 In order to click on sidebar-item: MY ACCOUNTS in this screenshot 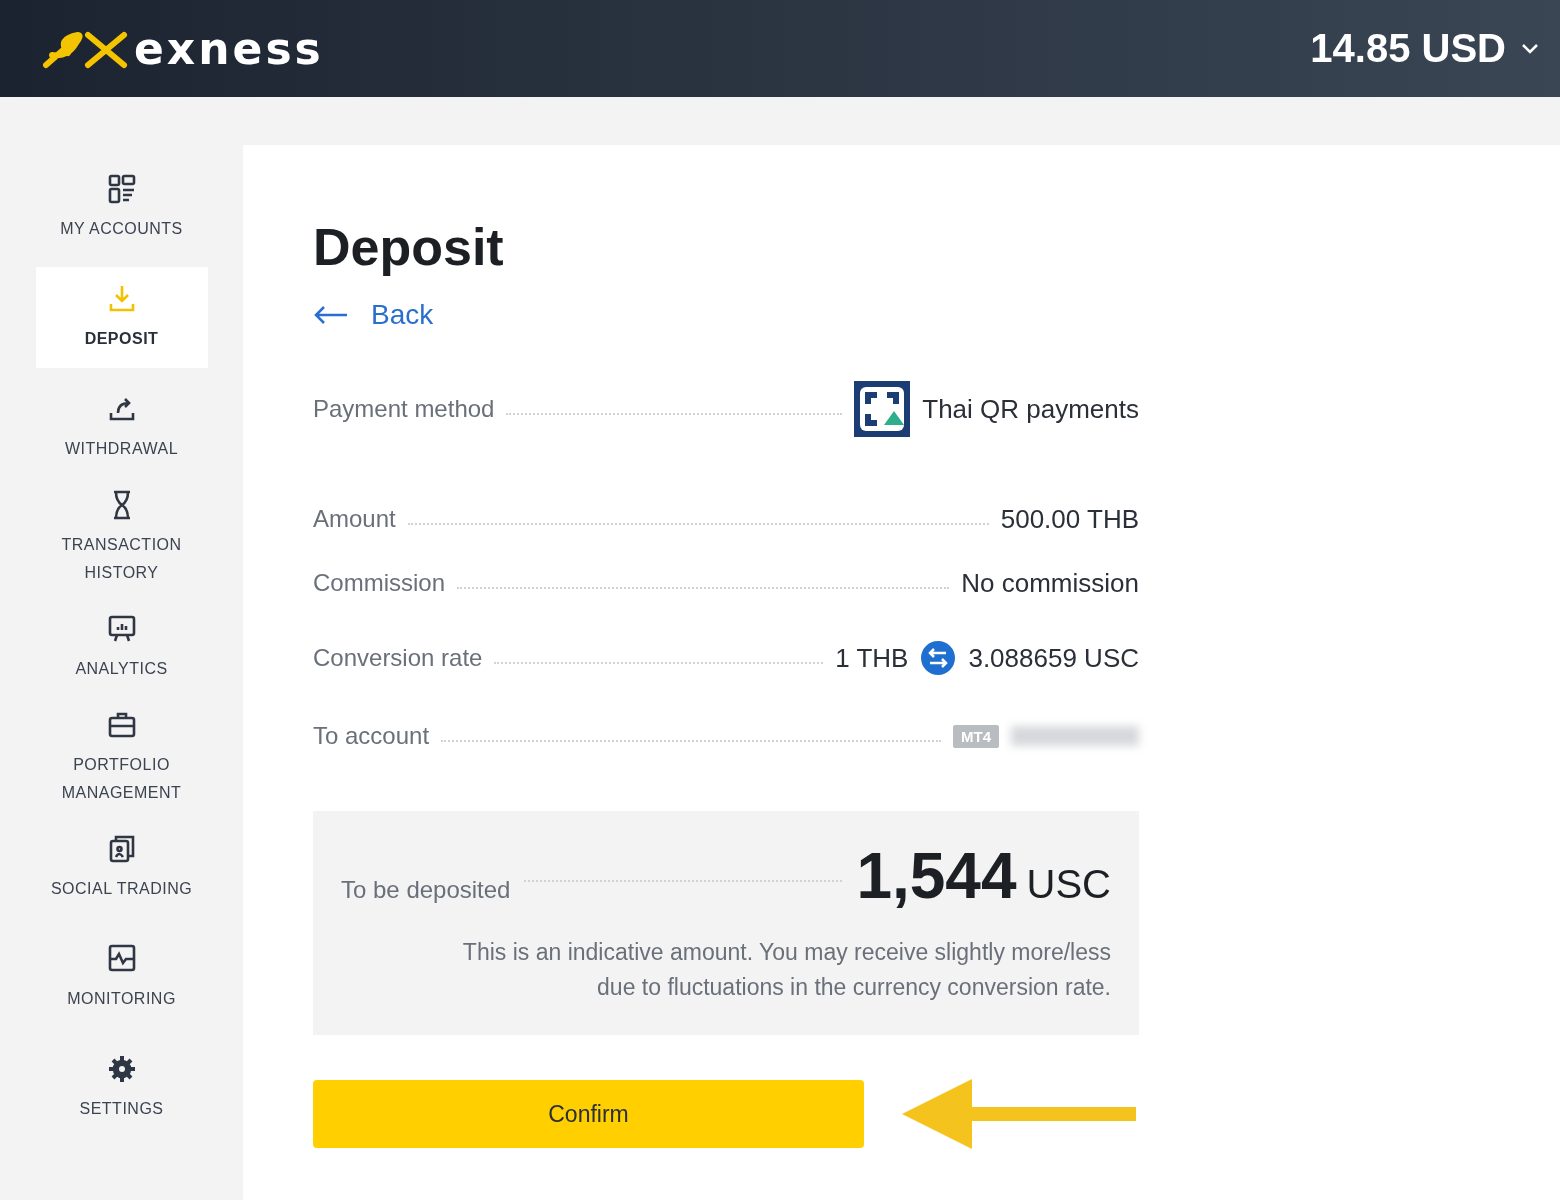, I will do `click(121, 207)`.